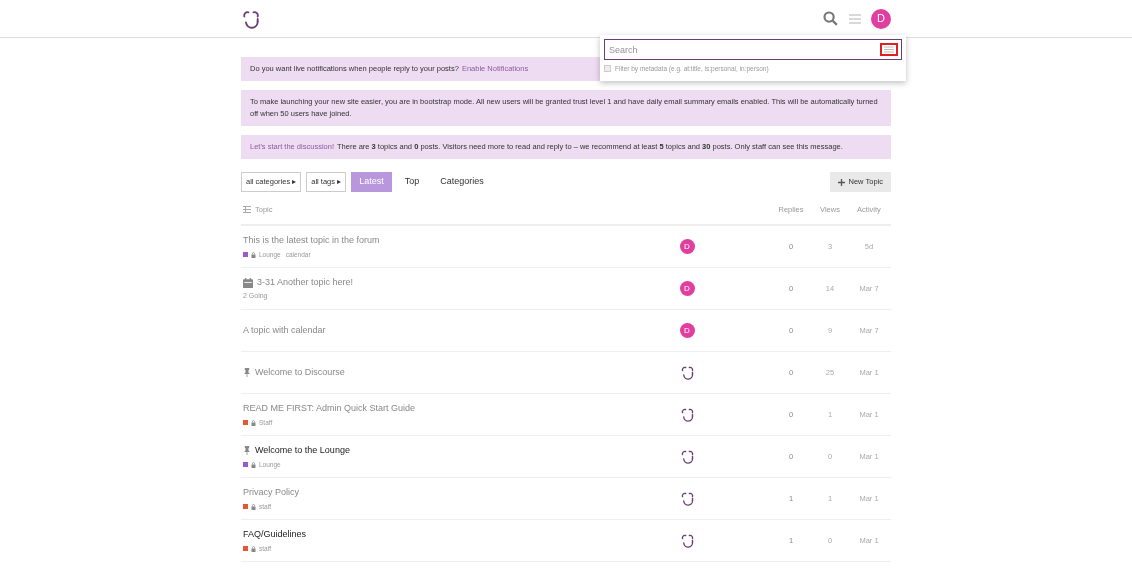 This screenshot has width=1132, height=570. I want to click on topic-title: READ ME FIRST: Admin Quick Start Guide, so click(329, 409).